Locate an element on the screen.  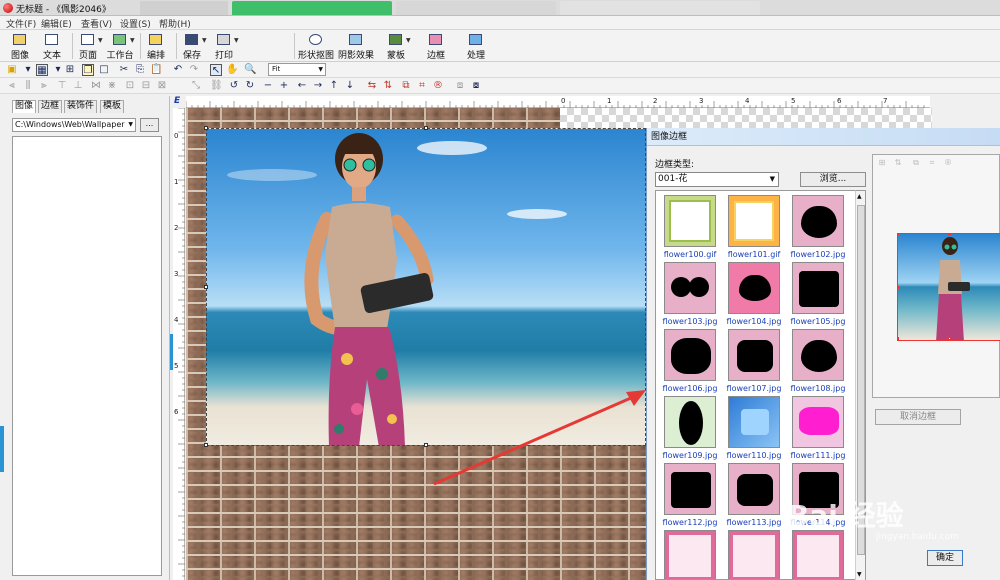
file-list is located at coordinates (87, 356).